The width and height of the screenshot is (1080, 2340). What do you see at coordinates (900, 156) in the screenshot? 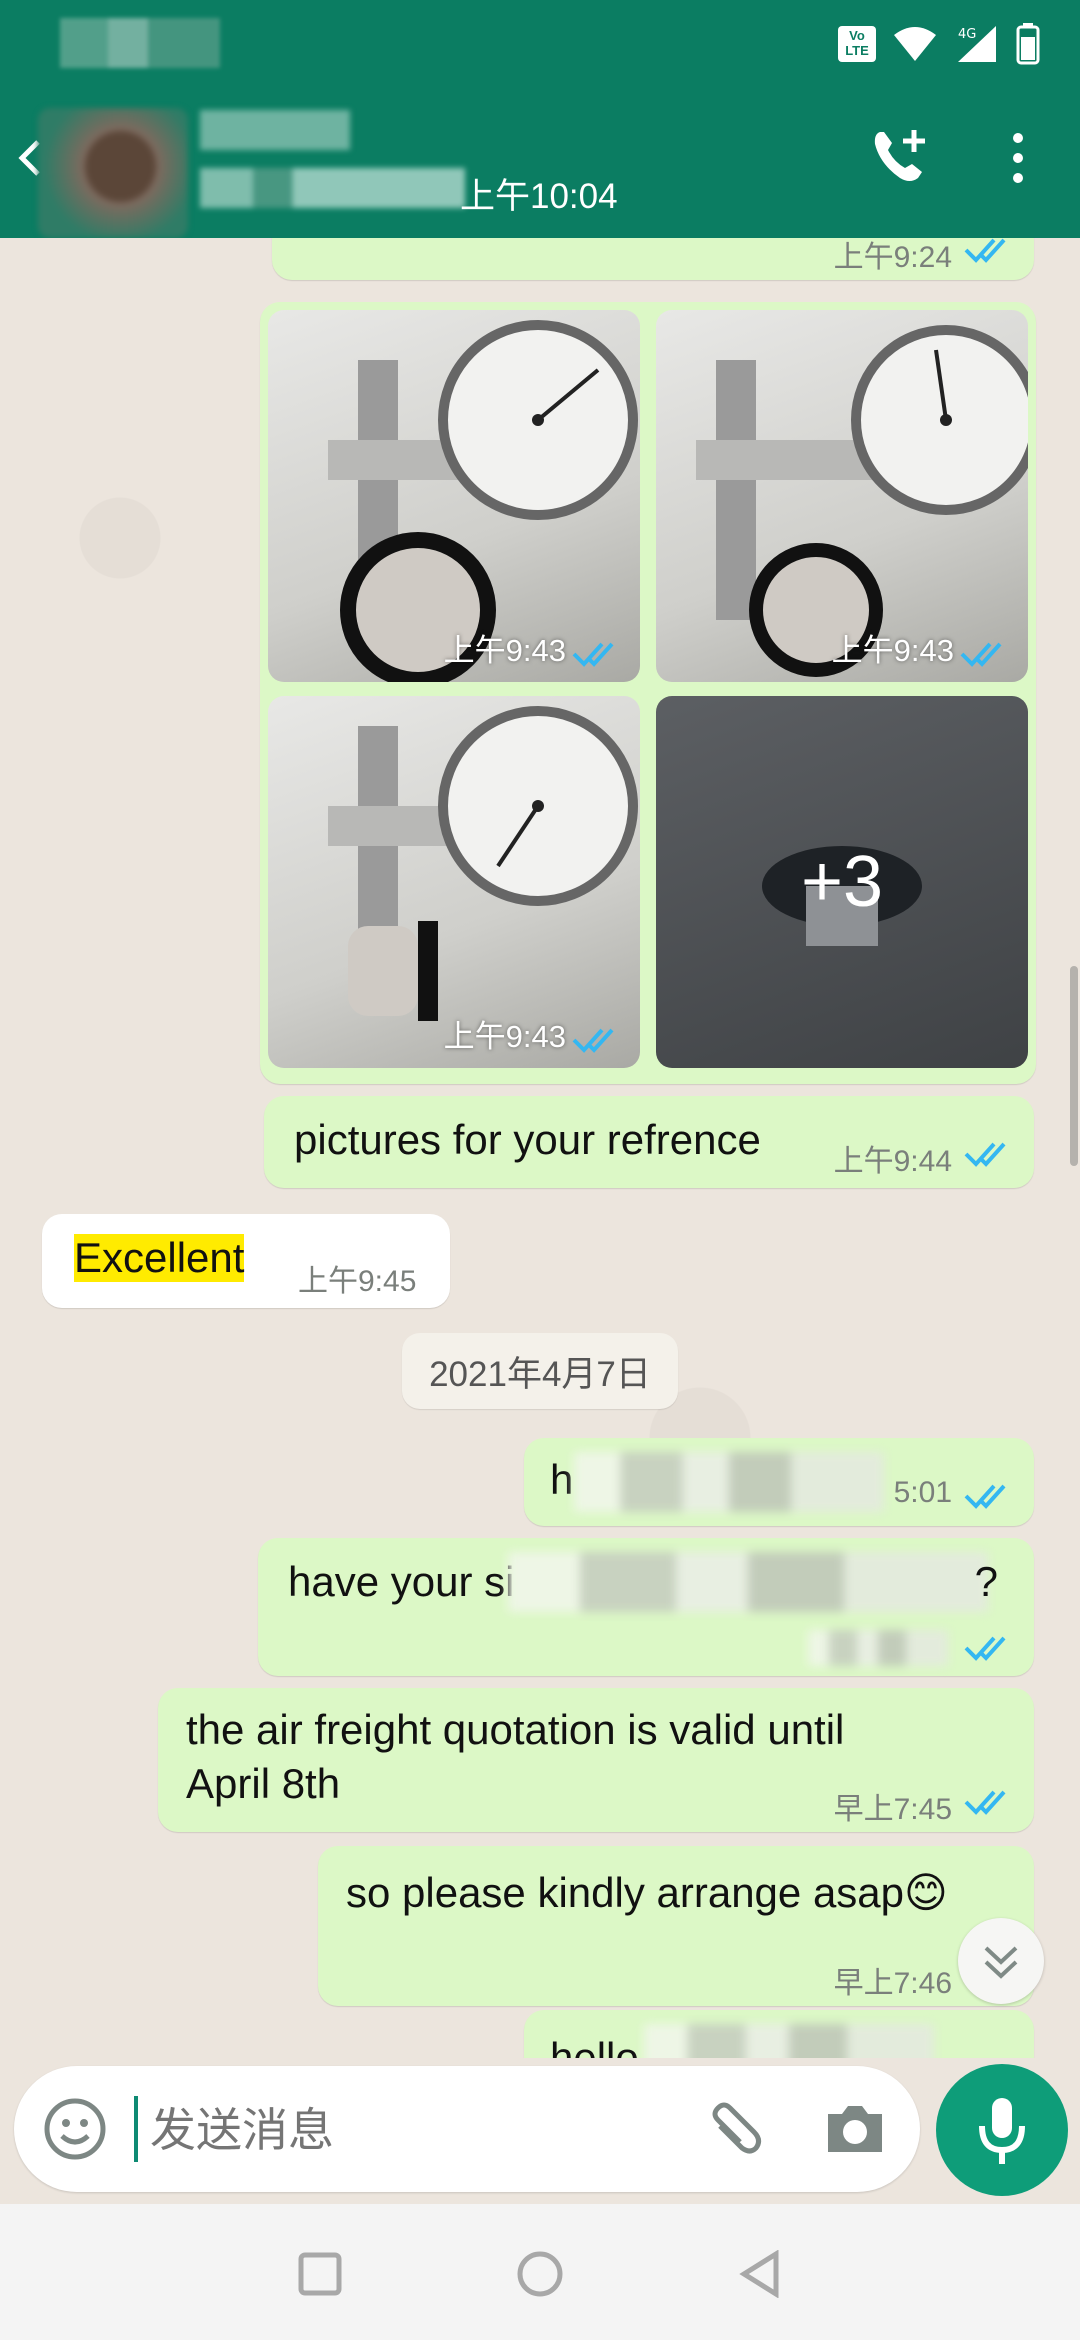
I see `add-call-icon` at bounding box center [900, 156].